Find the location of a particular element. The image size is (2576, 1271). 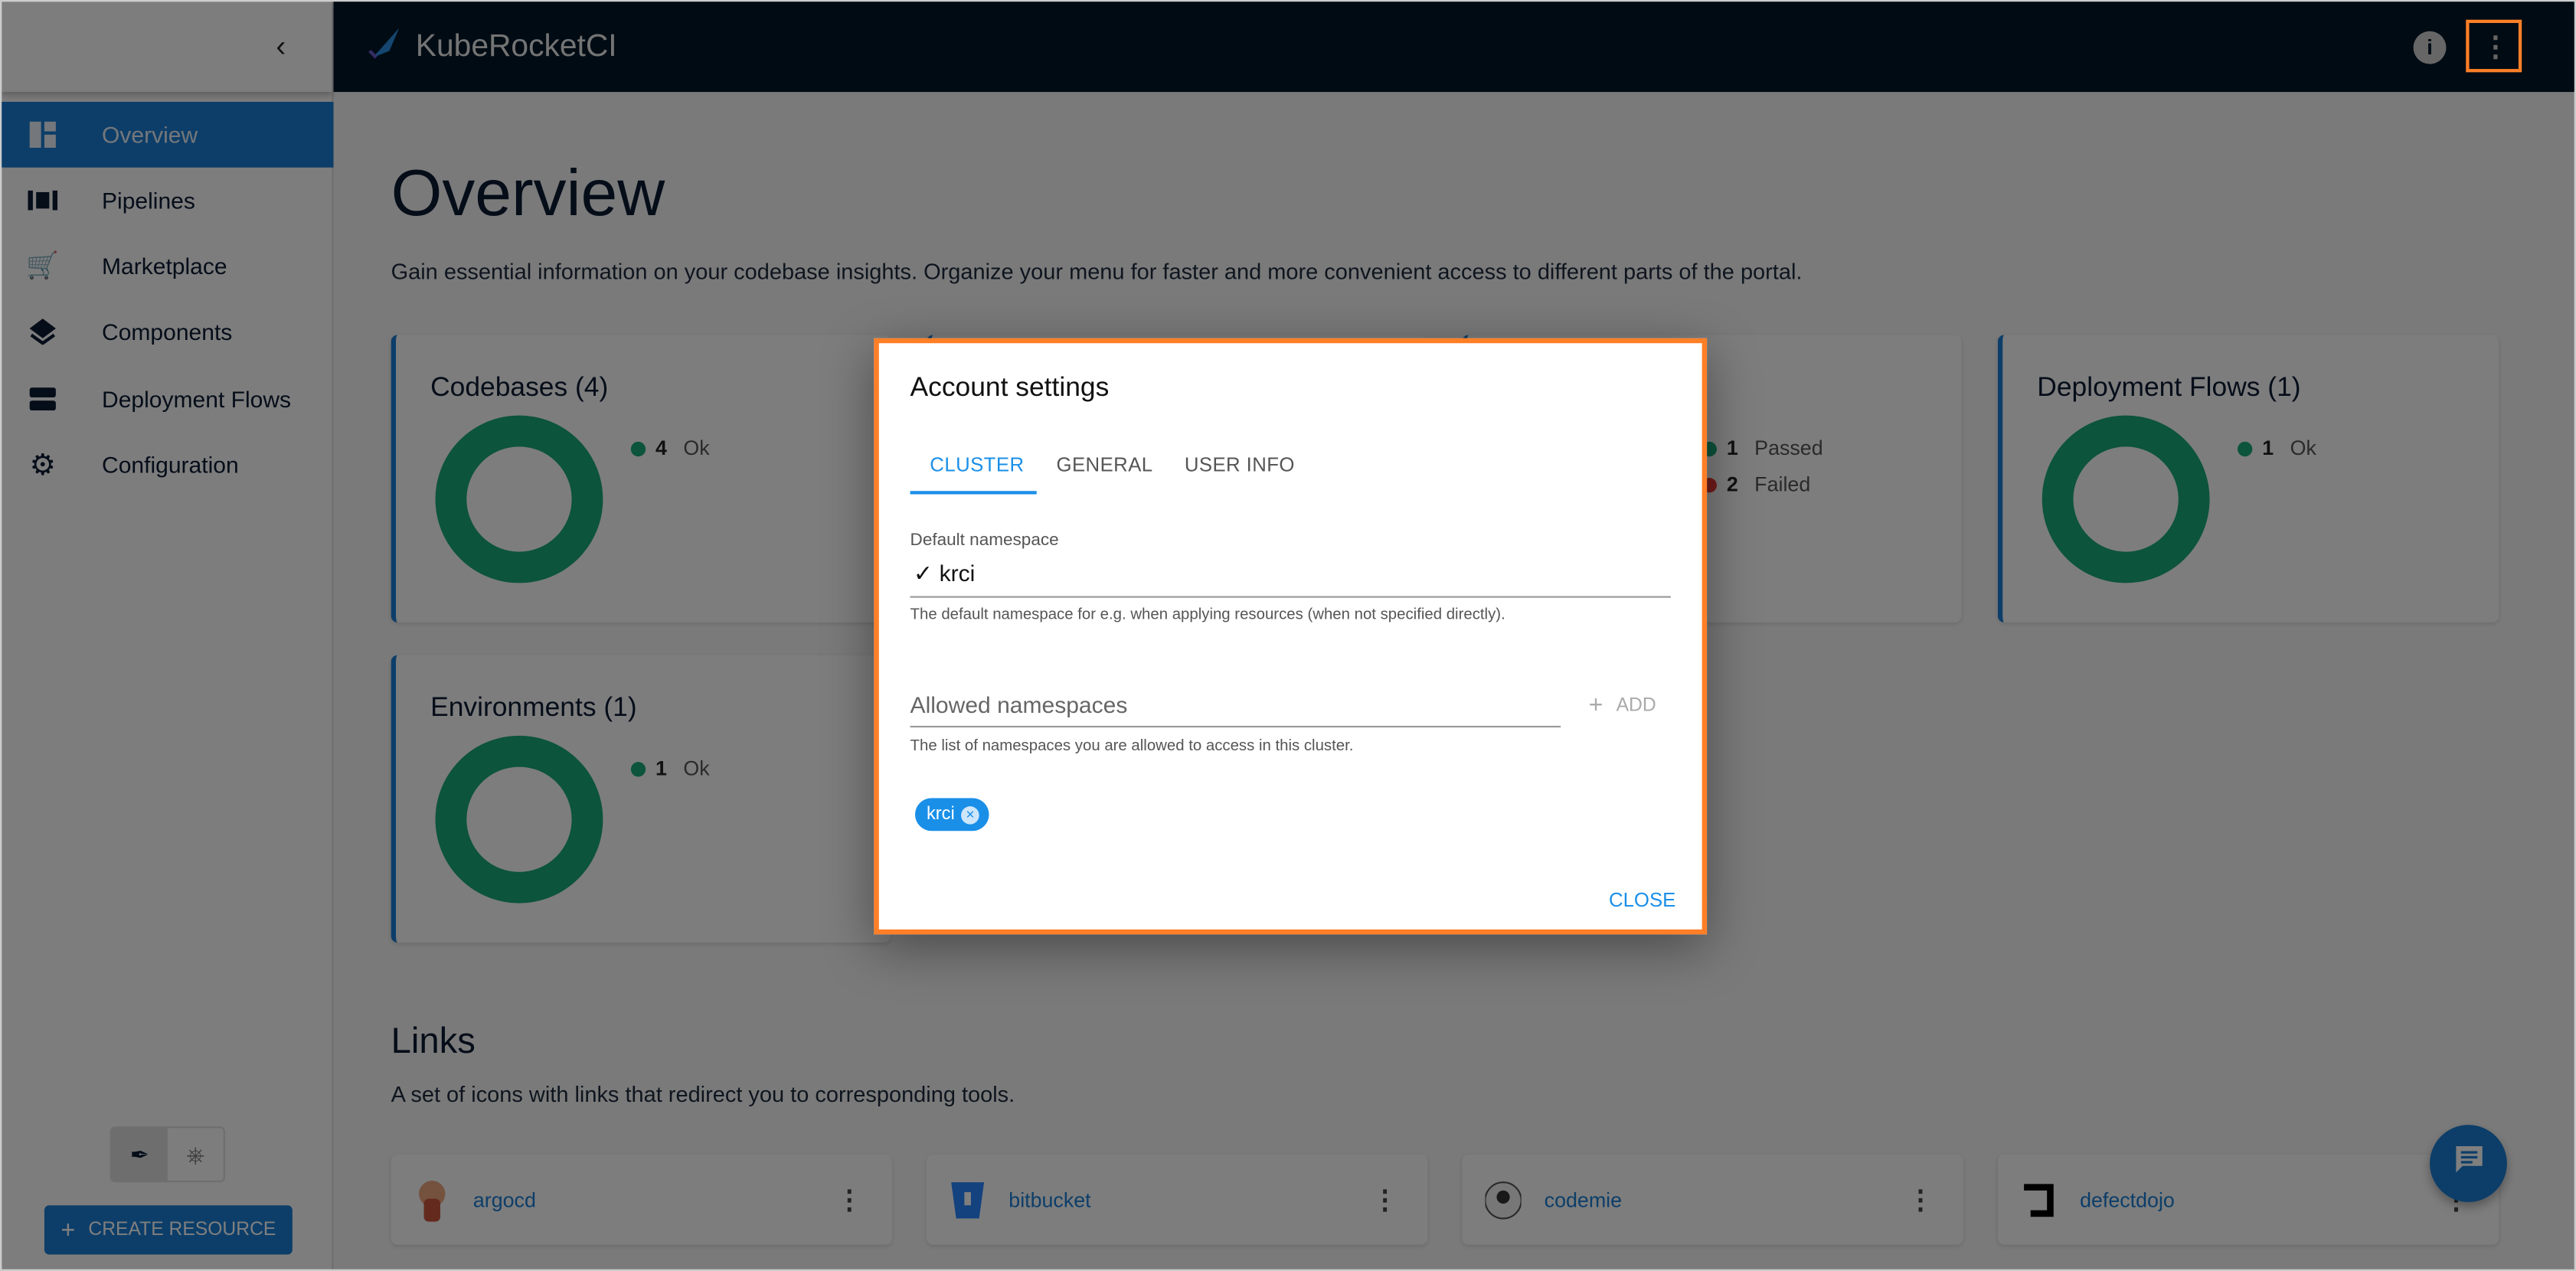

check-icon: ✓ is located at coordinates (923, 573).